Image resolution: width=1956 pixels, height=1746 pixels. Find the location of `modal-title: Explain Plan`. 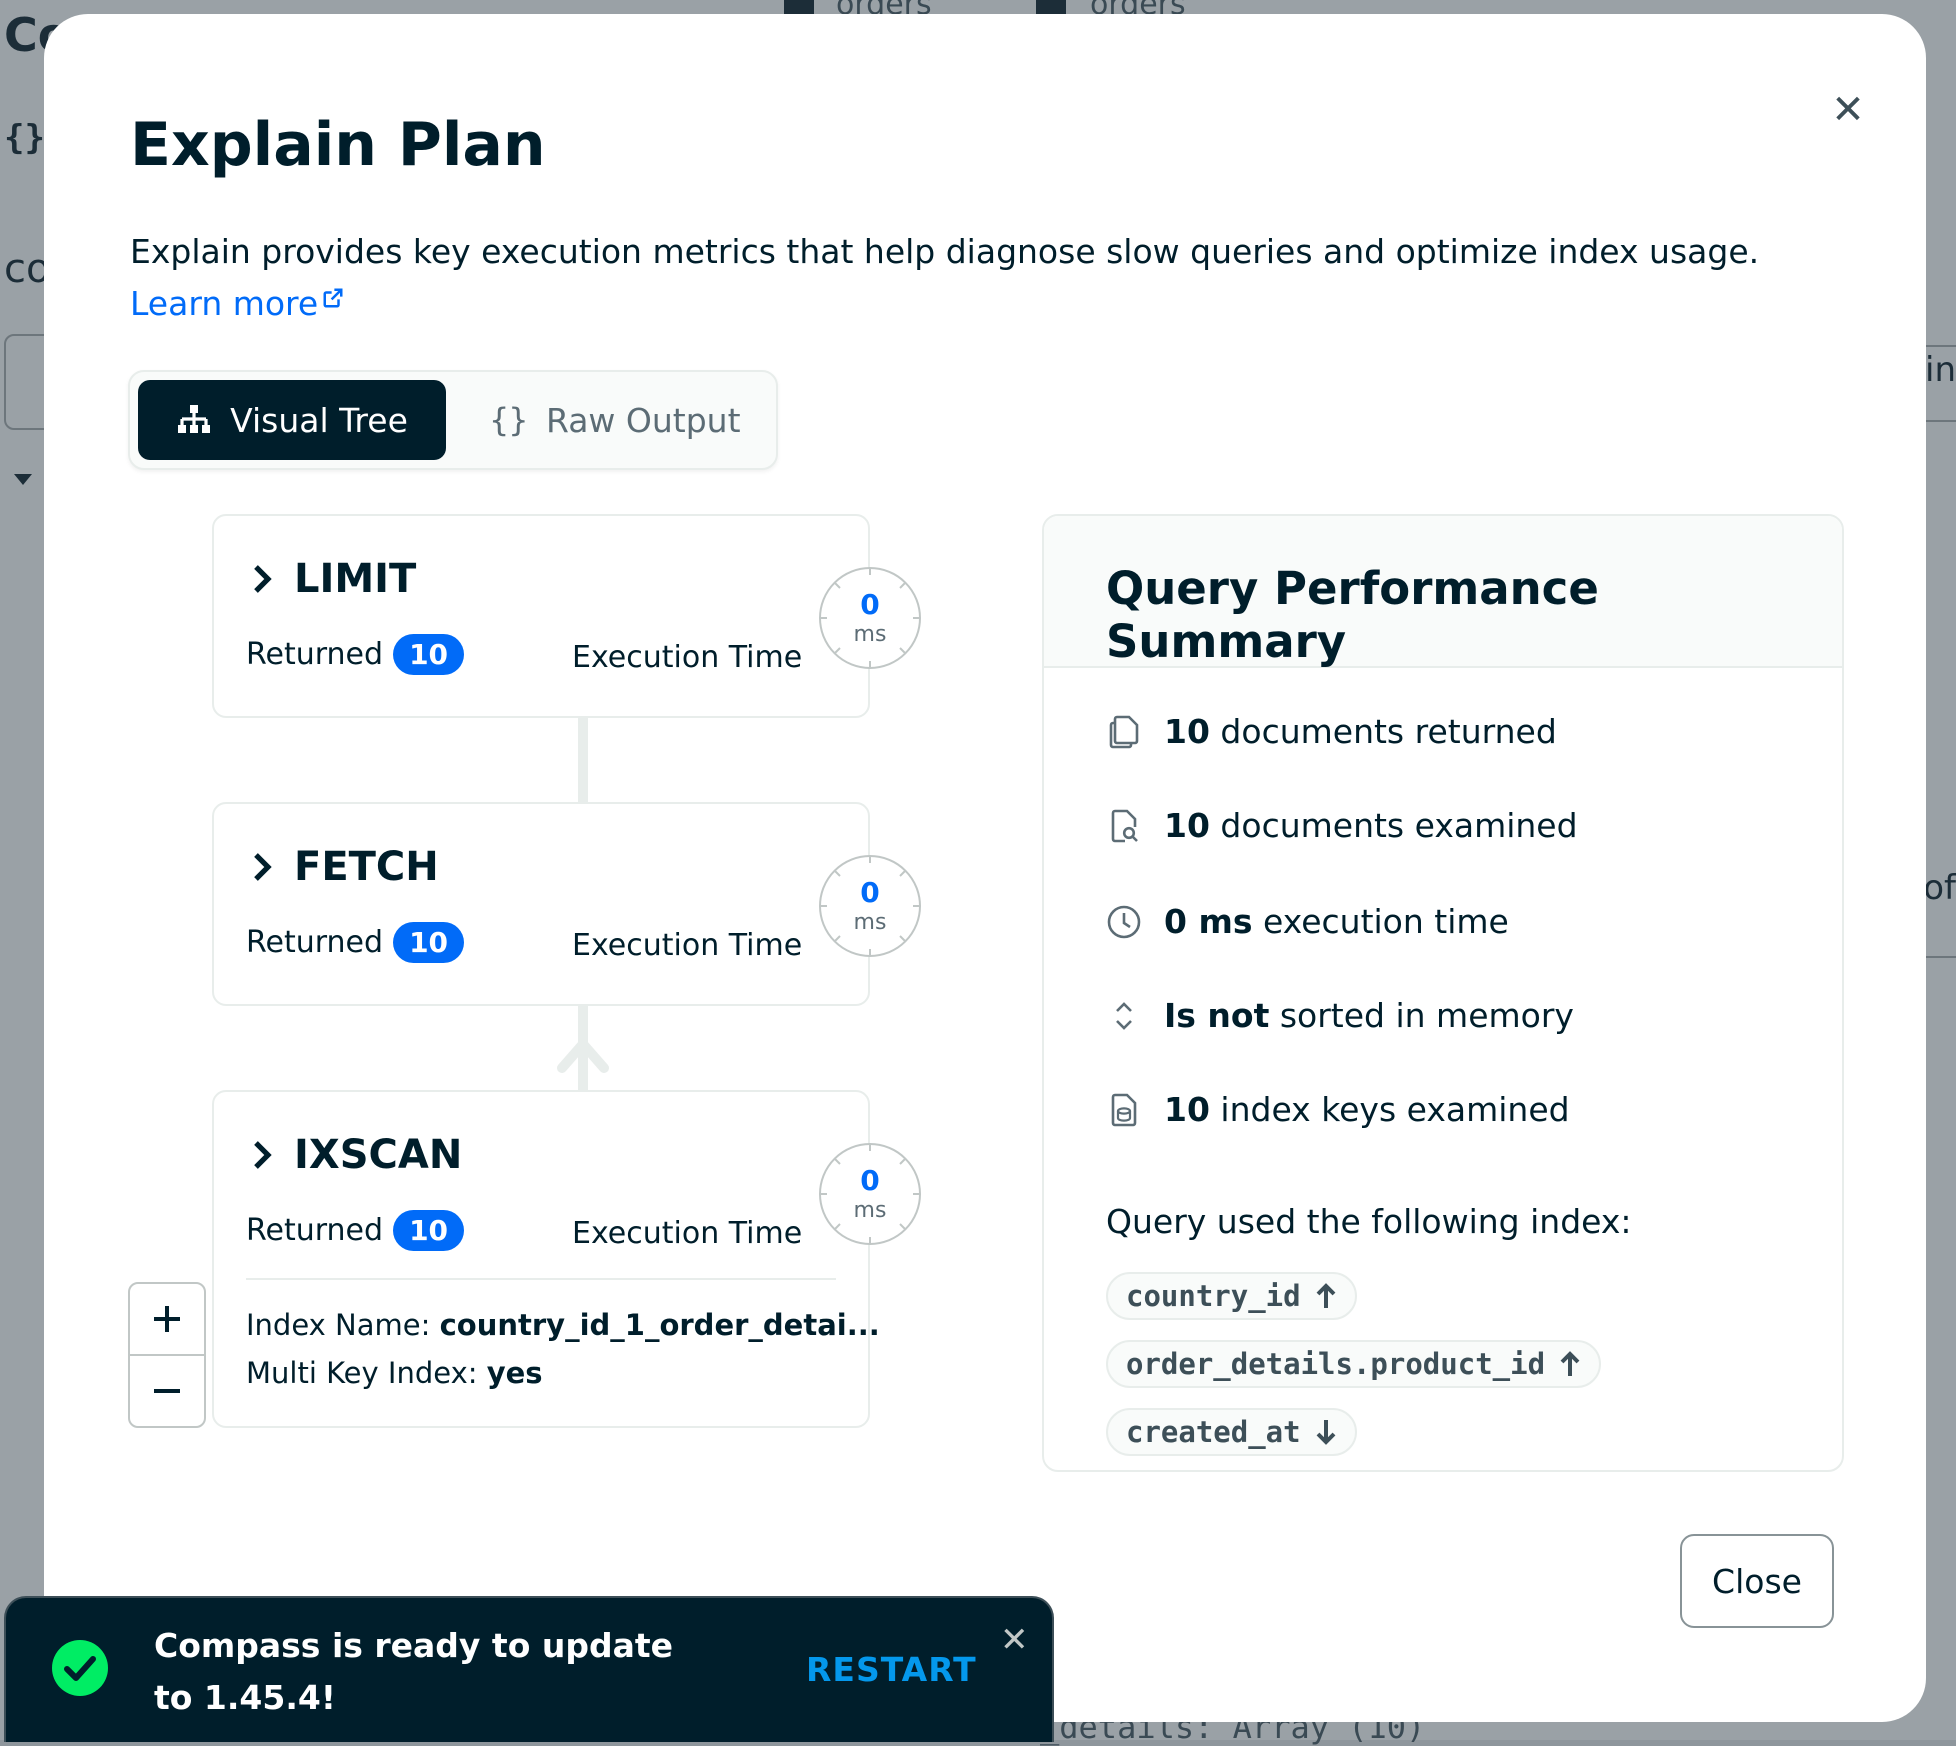

modal-title: Explain Plan is located at coordinates (338, 145).